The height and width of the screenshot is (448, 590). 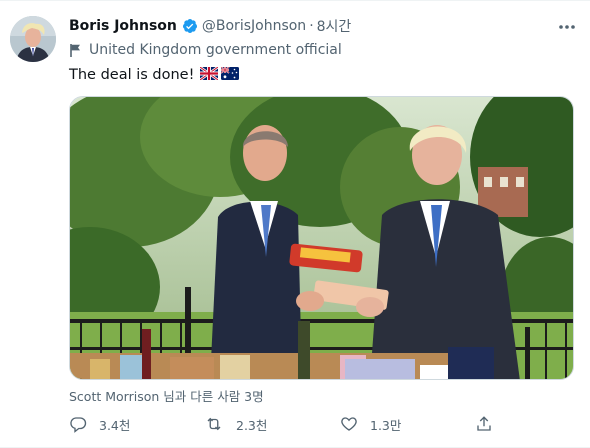 What do you see at coordinates (386, 425) in the screenshot?
I see `like-count: 1.3만` at bounding box center [386, 425].